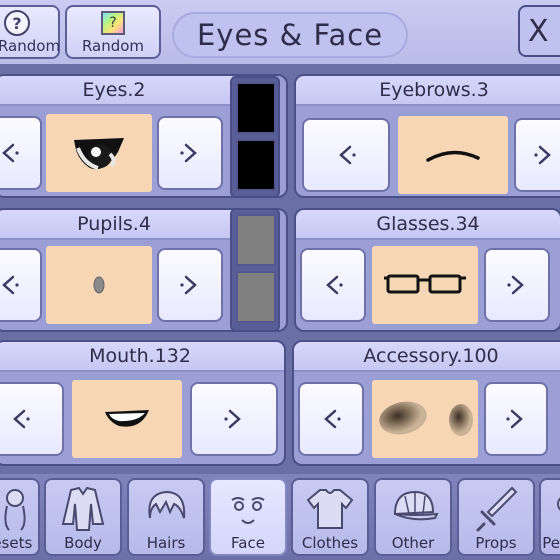 The image size is (560, 560). Describe the element at coordinates (113, 23) in the screenshot. I see `question-square-icon: ?` at that location.